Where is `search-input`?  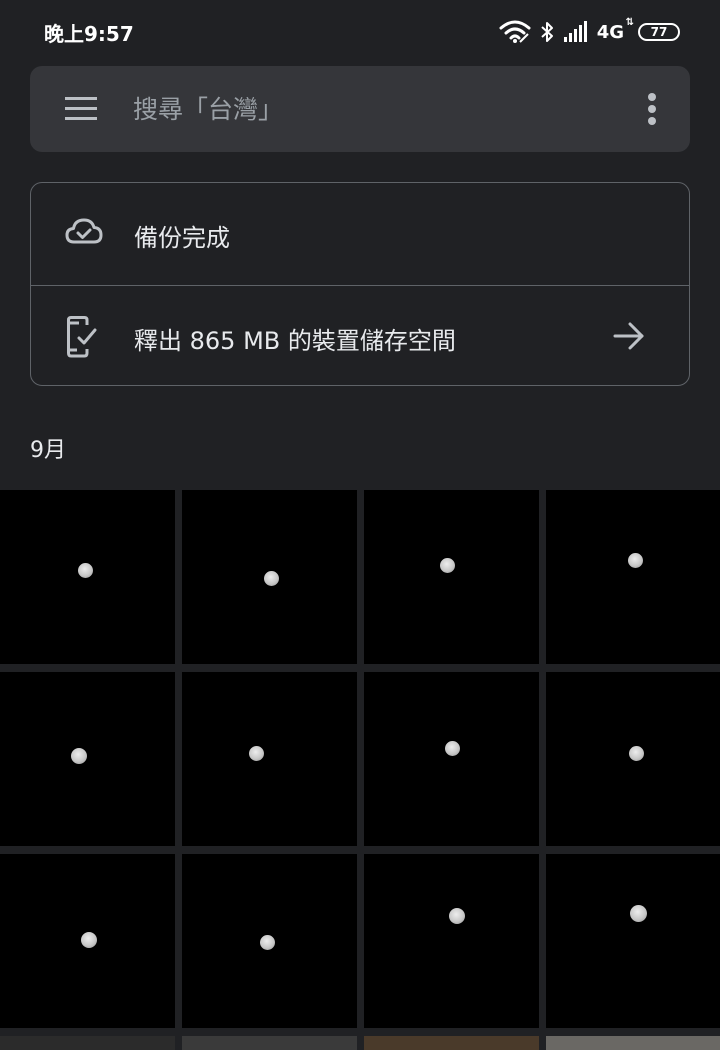
search-input is located at coordinates (373, 109).